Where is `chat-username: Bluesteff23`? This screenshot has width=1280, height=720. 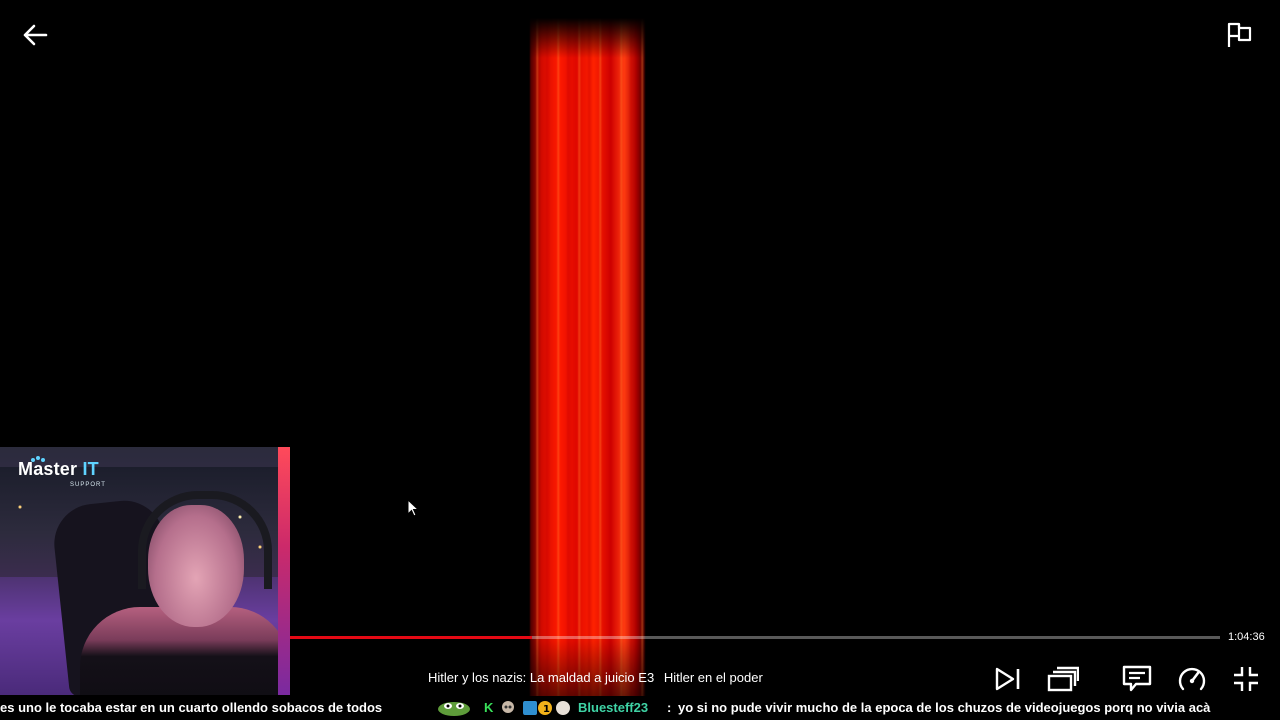
chat-username: Bluesteff23 is located at coordinates (613, 707).